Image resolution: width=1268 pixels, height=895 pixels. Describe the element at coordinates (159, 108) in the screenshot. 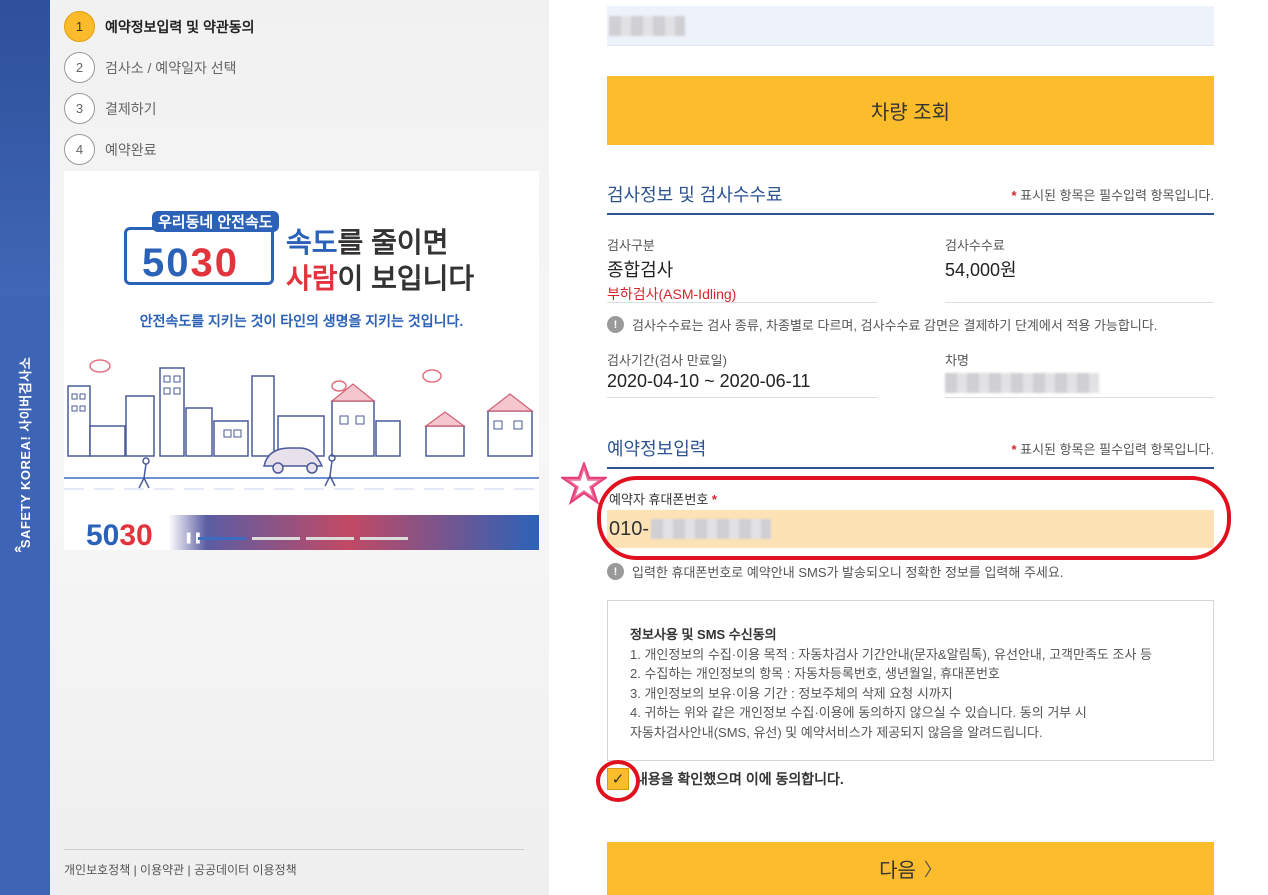

I see `step-3: 3 결제하기` at that location.